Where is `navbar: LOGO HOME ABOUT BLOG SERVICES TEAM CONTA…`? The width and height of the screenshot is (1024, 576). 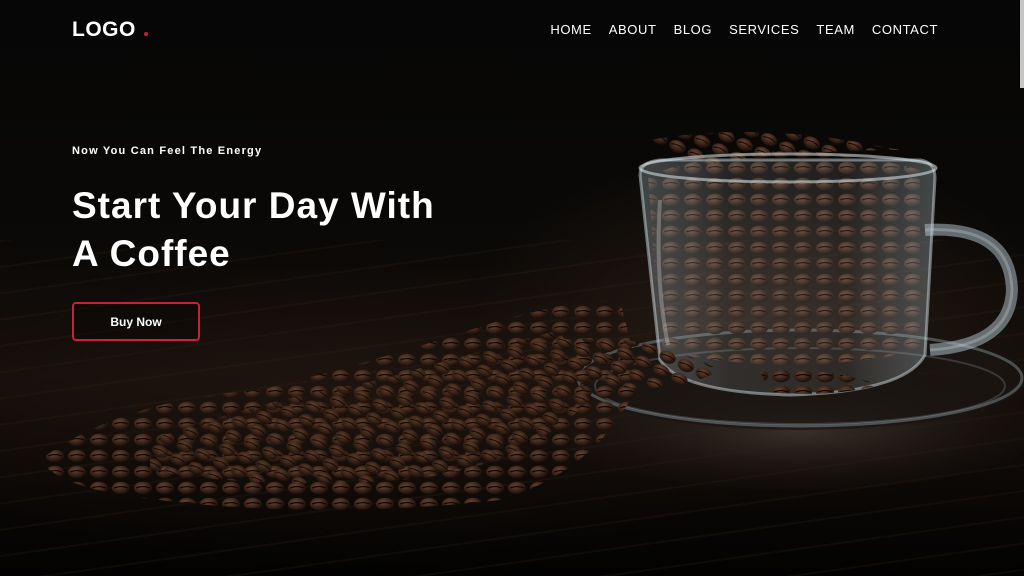 navbar: LOGO HOME ABOUT BLOG SERVICES TEAM CONTA… is located at coordinates (512, 31).